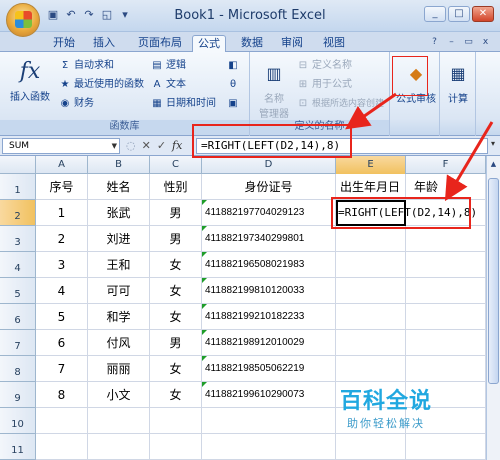  What do you see at coordinates (62, 187) in the screenshot?
I see `header-cell-no: 序号` at bounding box center [62, 187].